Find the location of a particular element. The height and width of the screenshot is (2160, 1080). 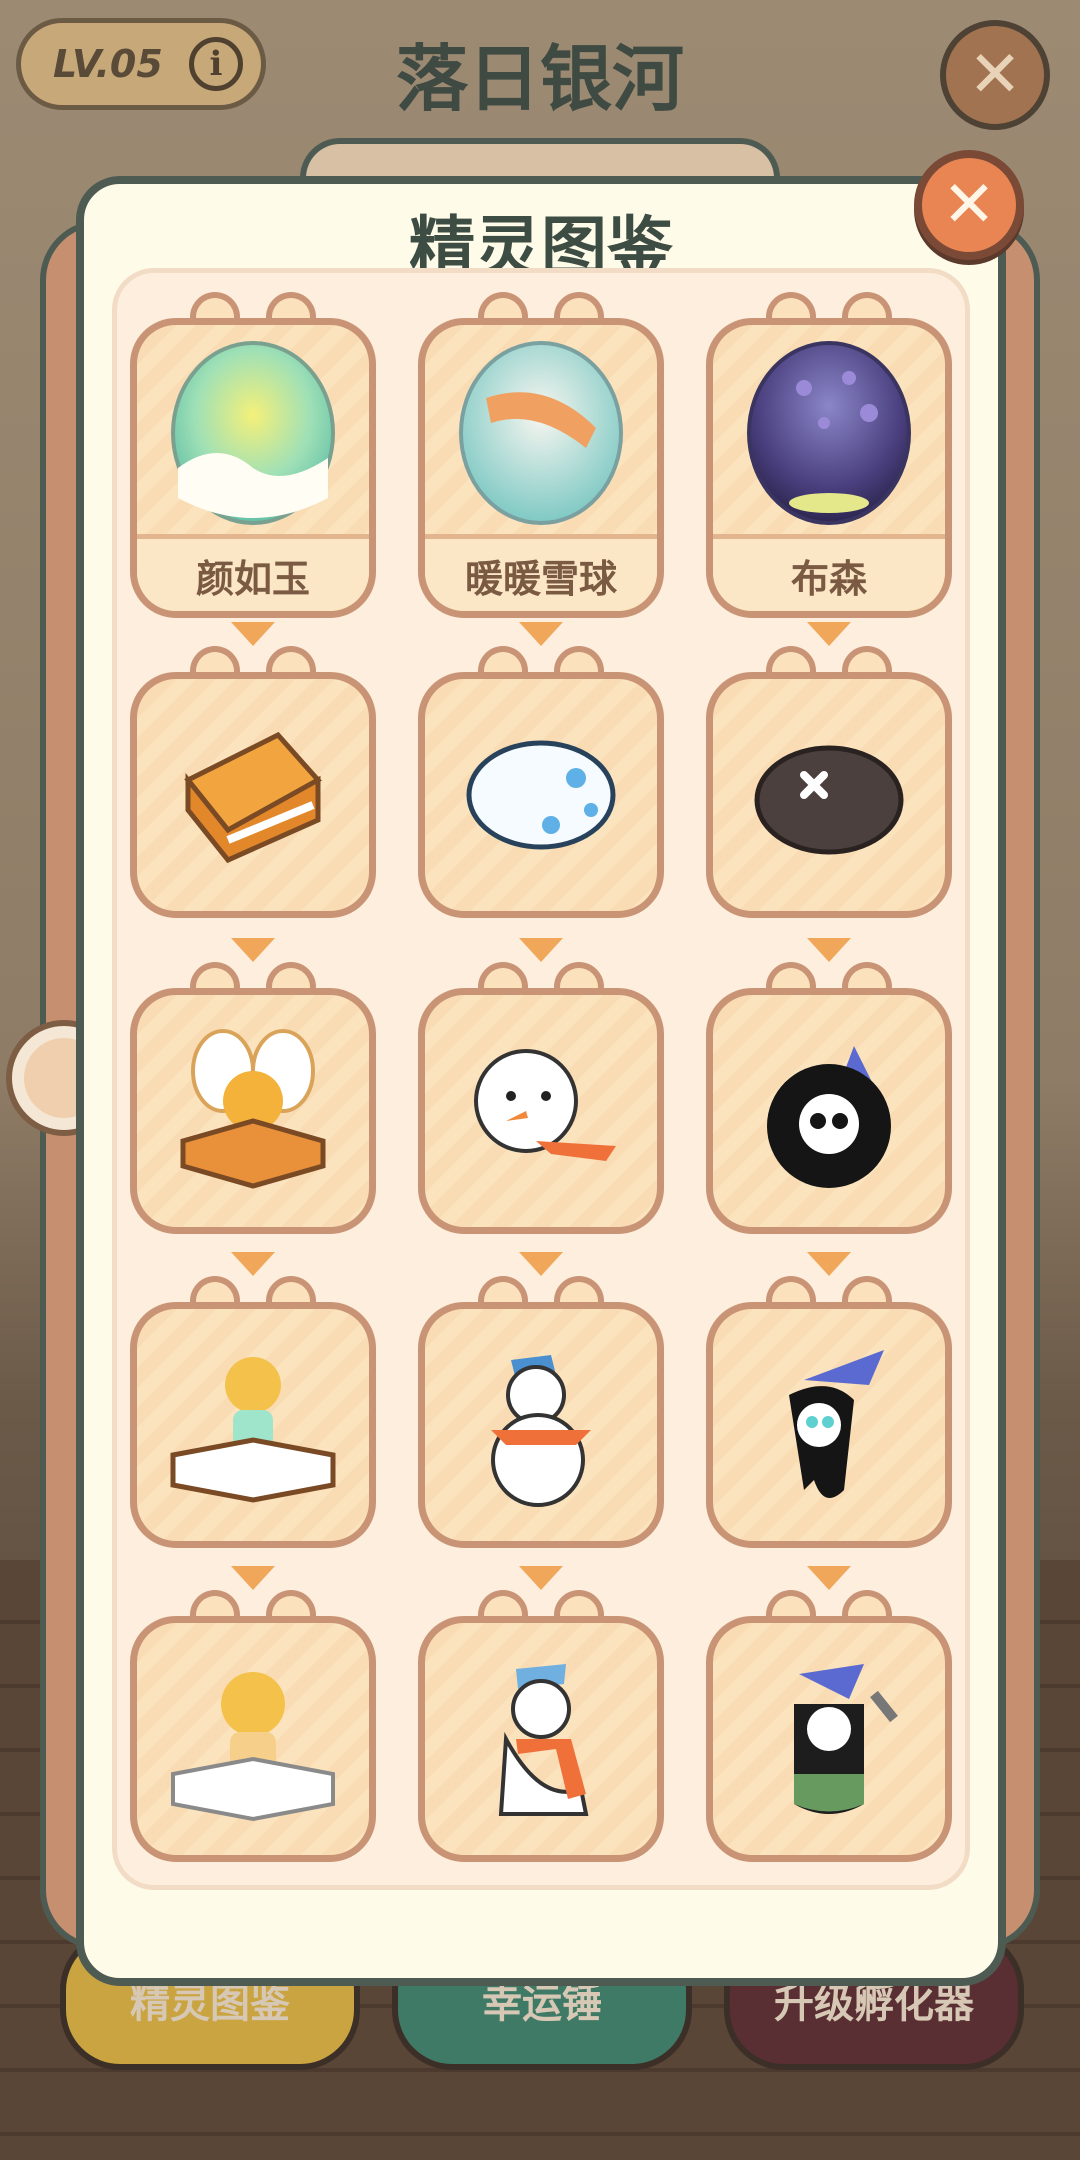

wizard-ghost-icon is located at coordinates (829, 1425).